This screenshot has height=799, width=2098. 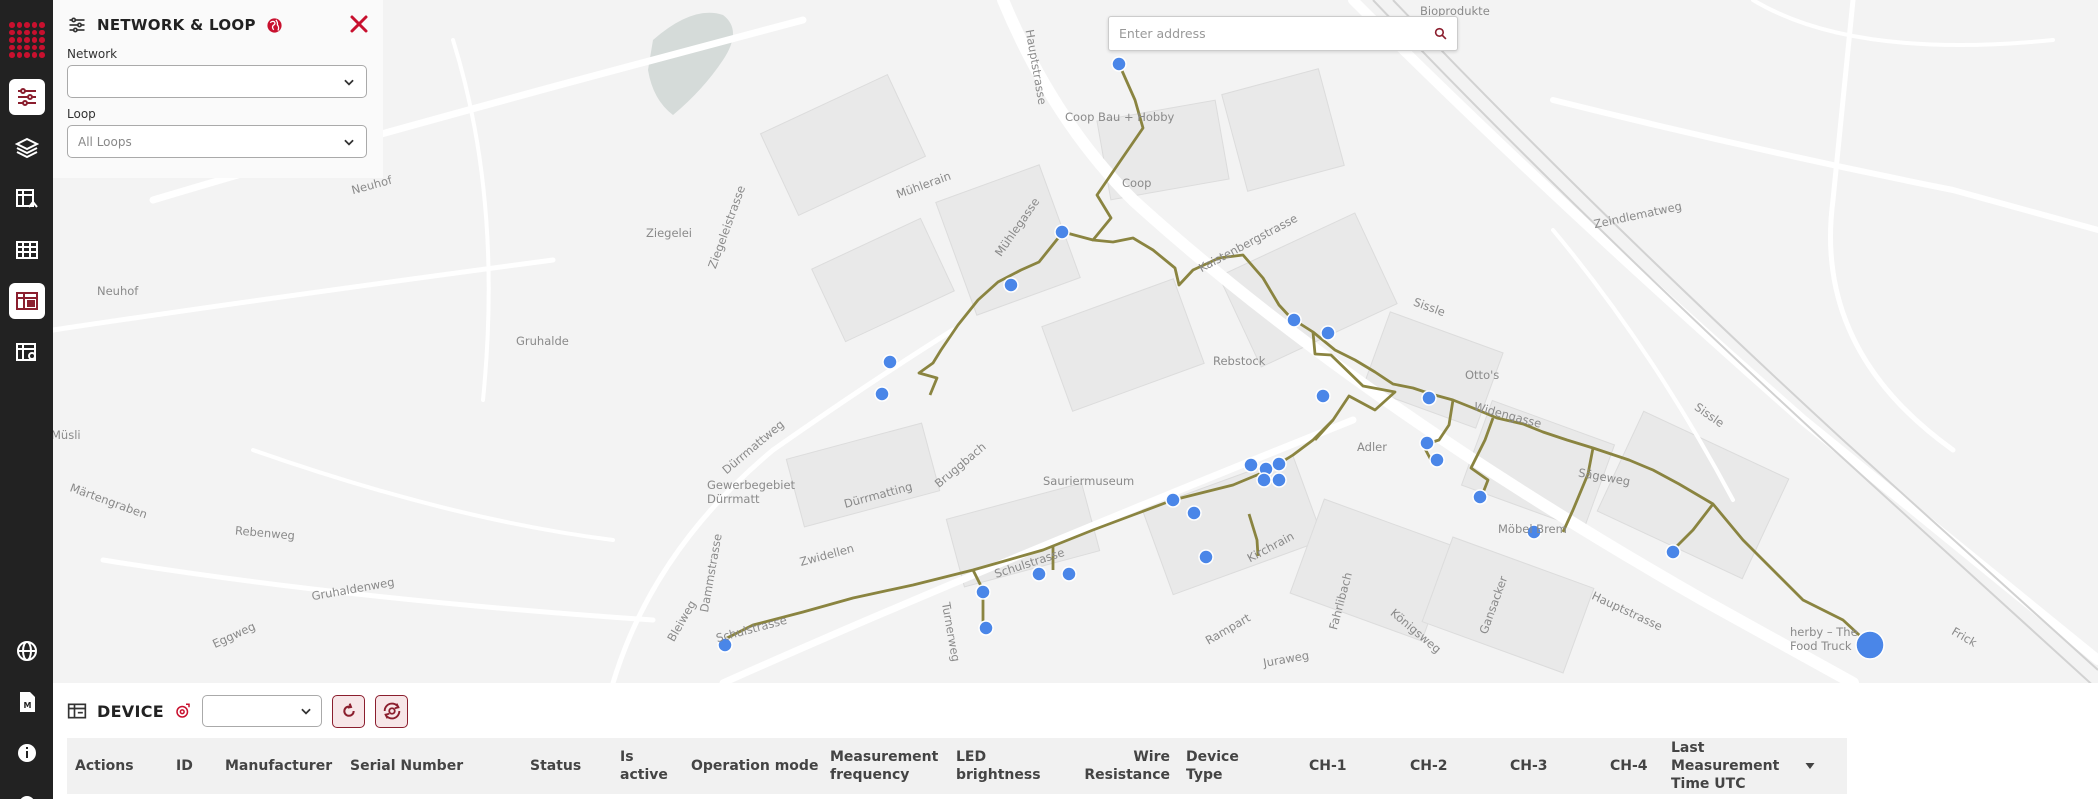 I want to click on info-icon, so click(x=27, y=753).